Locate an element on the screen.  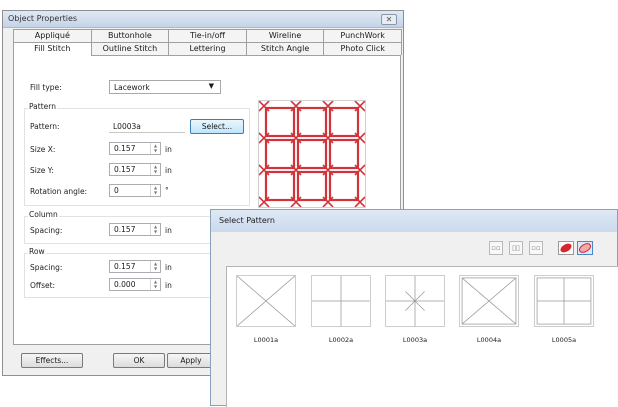
pattern-code-label: L0005a is located at coordinates (564, 340).